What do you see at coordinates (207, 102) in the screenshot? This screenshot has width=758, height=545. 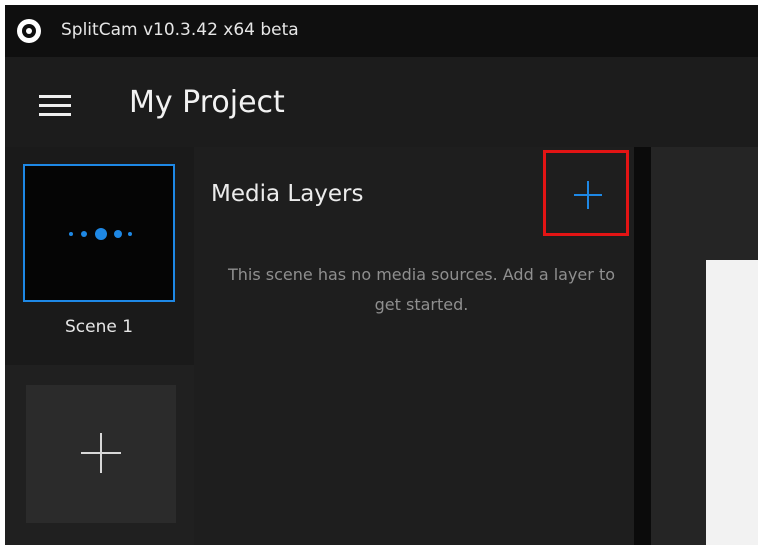 I see `project-title: My Project` at bounding box center [207, 102].